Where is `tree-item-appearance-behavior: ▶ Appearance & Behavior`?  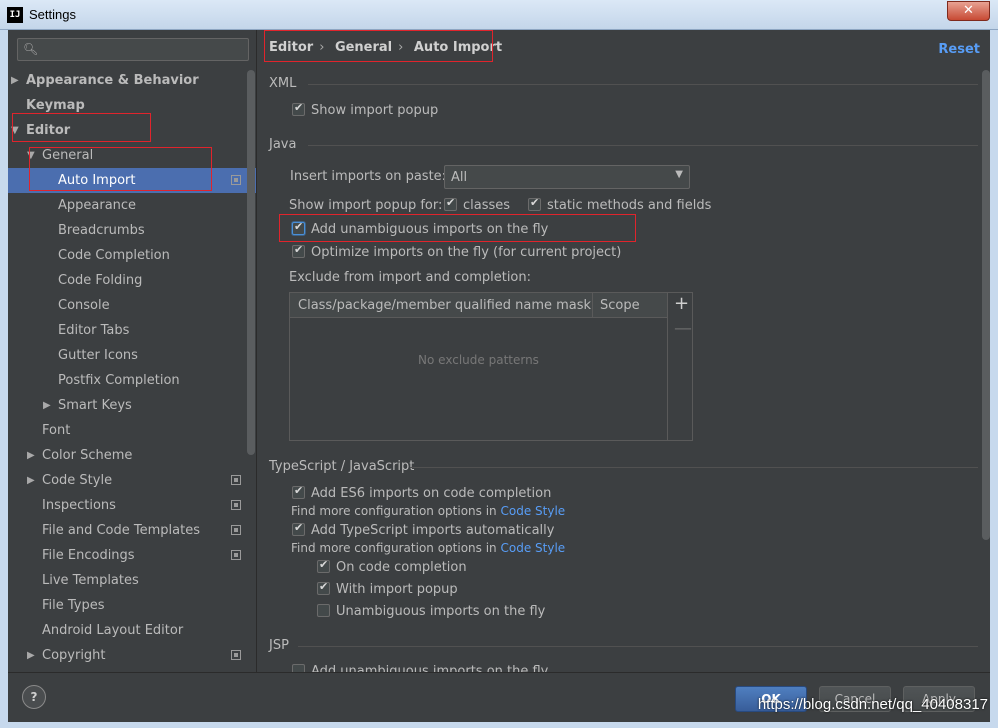
tree-item-appearance-behavior: ▶ Appearance & Behavior is located at coordinates (132, 80).